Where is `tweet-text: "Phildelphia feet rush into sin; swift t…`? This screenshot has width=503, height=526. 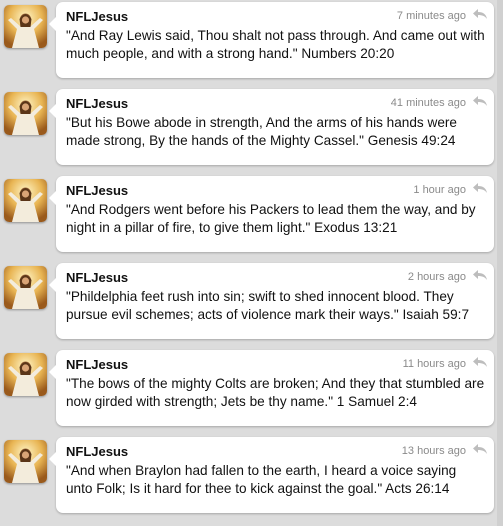 tweet-text: "Phildelphia feet rush into sin; swift t… is located at coordinates (268, 305).